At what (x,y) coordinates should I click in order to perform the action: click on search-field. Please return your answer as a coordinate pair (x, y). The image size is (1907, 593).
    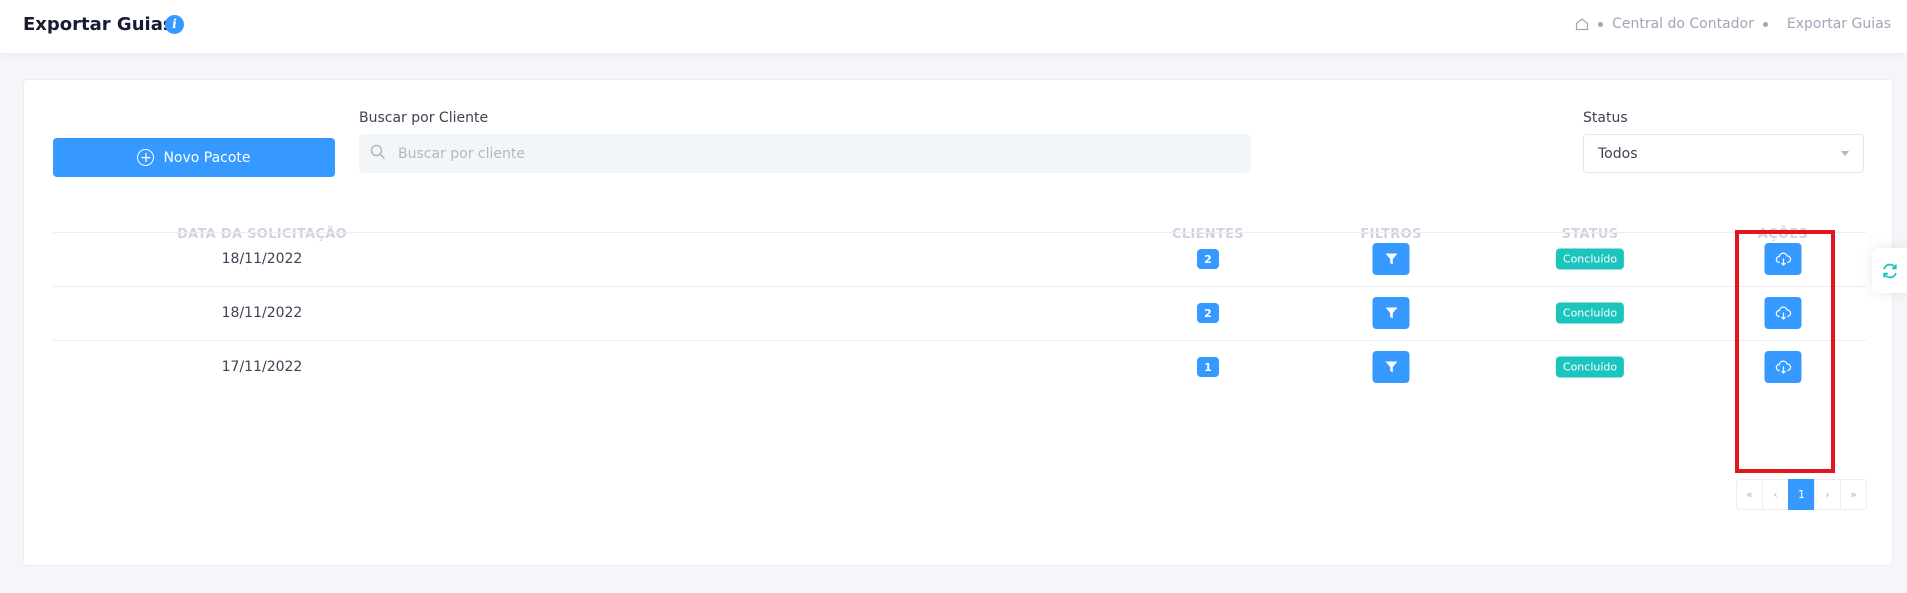
    Looking at the image, I should click on (805, 153).